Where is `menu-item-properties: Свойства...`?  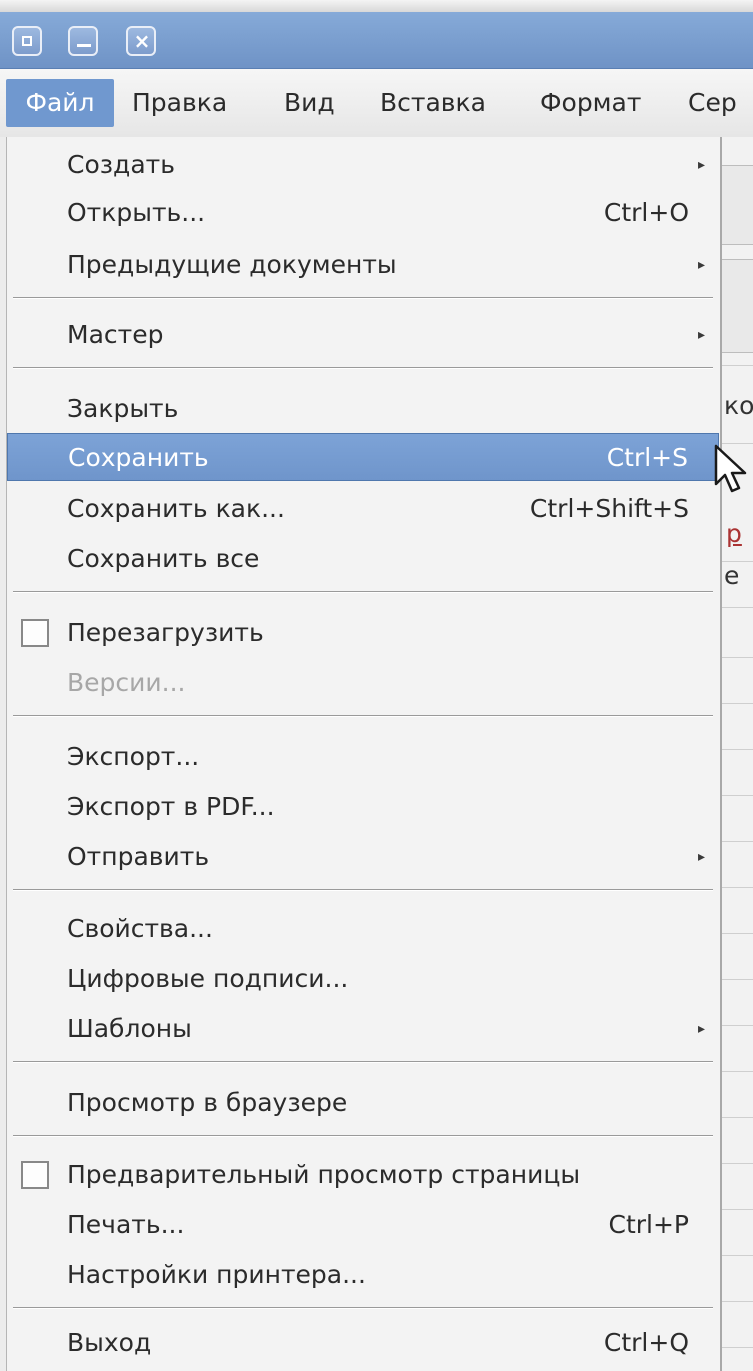 menu-item-properties: Свойства... is located at coordinates (363, 929).